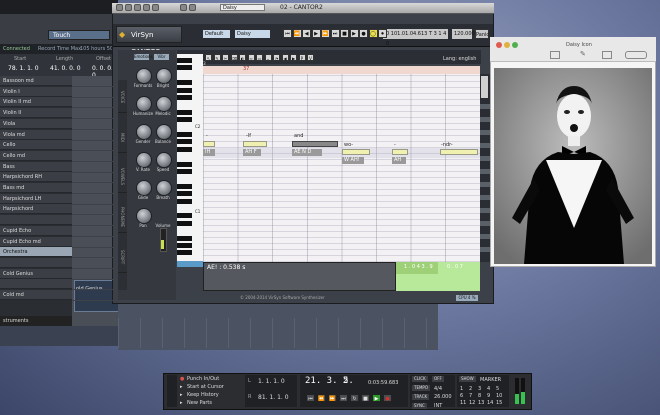 This screenshot has height=415, width=660. What do you see at coordinates (203, 379) in the screenshot?
I see `punch-in-out-toggle: Punch In/Out` at bounding box center [203, 379].